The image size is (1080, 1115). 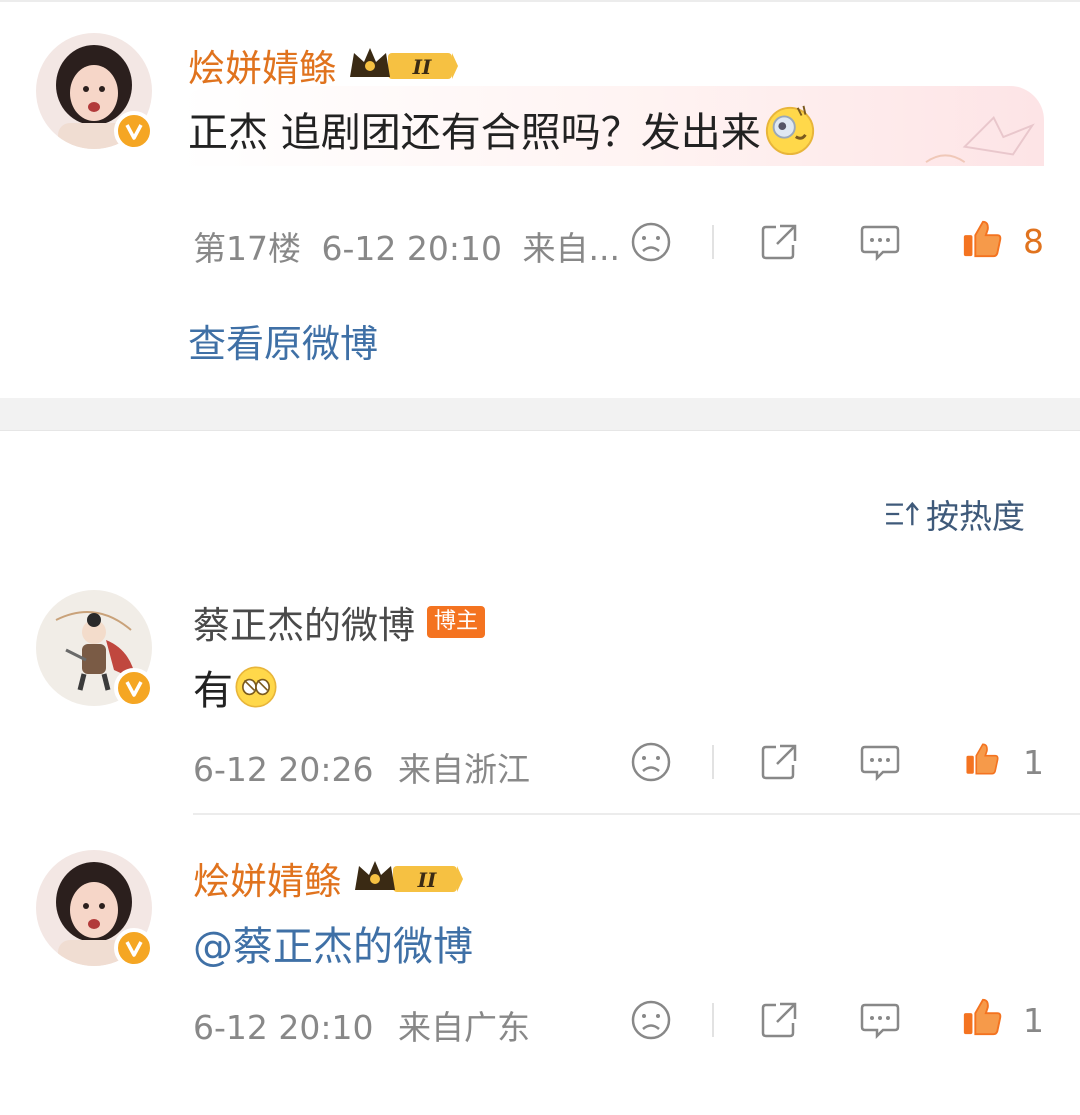 What do you see at coordinates (283, 769) in the screenshot?
I see `comment-time: 6-12 20:26` at bounding box center [283, 769].